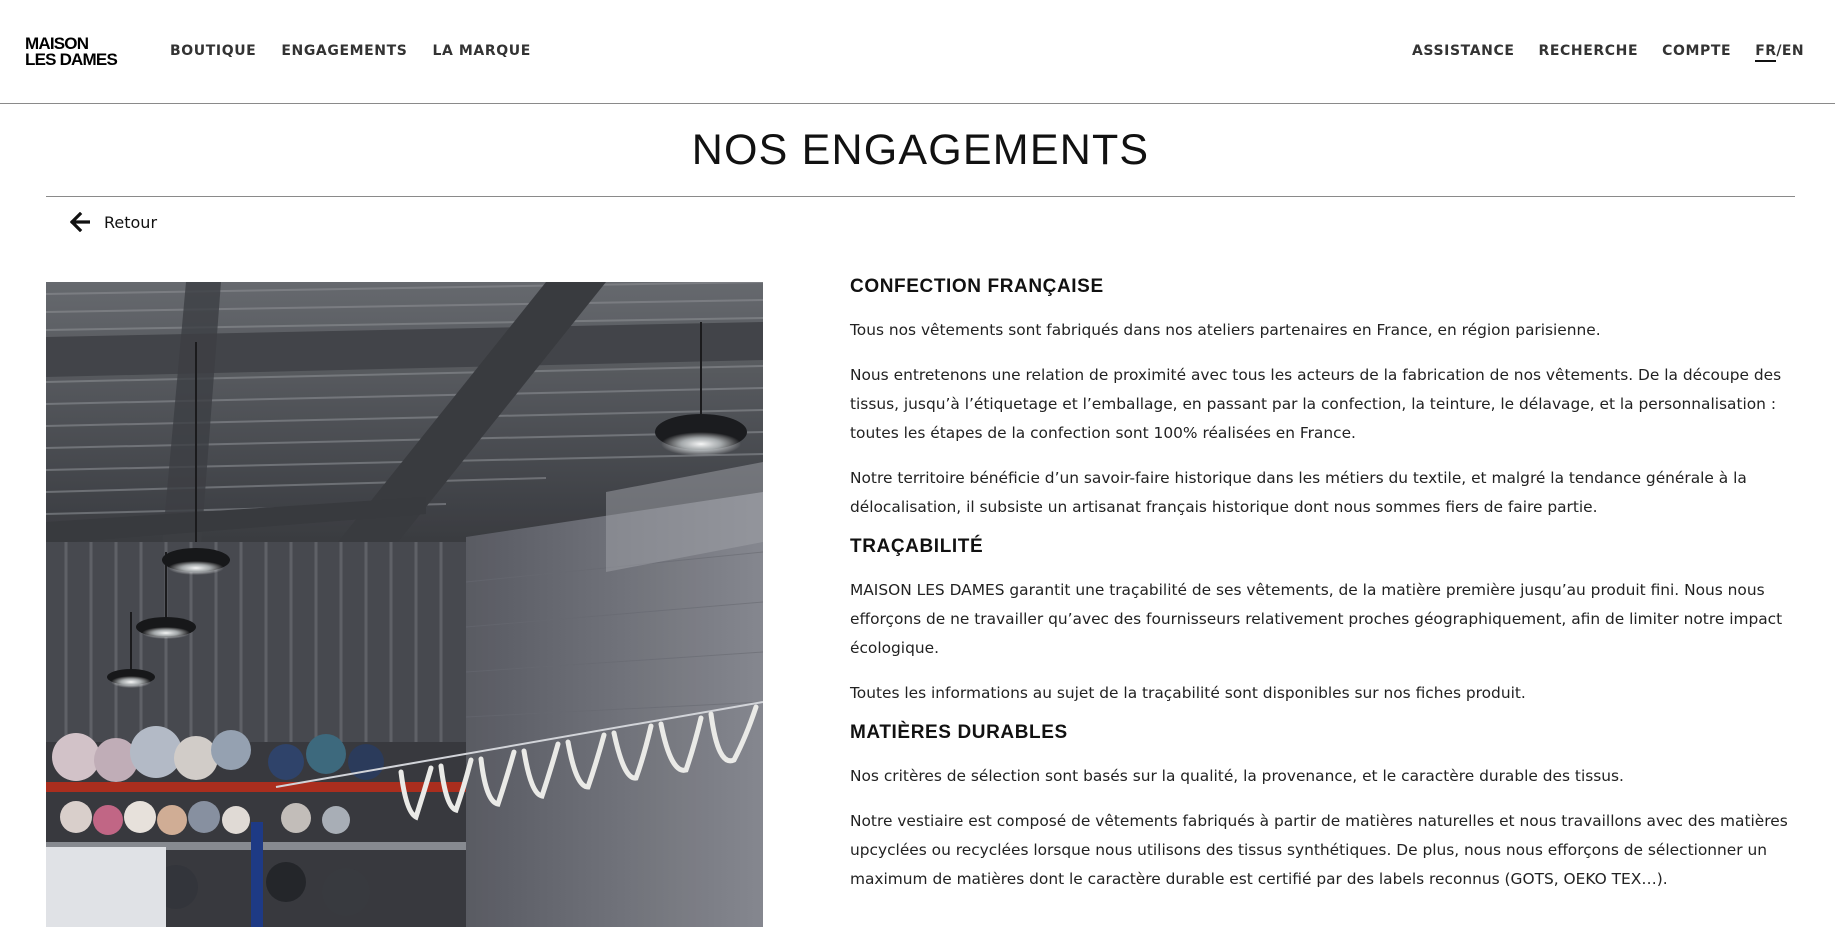  Describe the element at coordinates (213, 51) in the screenshot. I see `nav-boutique: BOUTIQUE` at that location.